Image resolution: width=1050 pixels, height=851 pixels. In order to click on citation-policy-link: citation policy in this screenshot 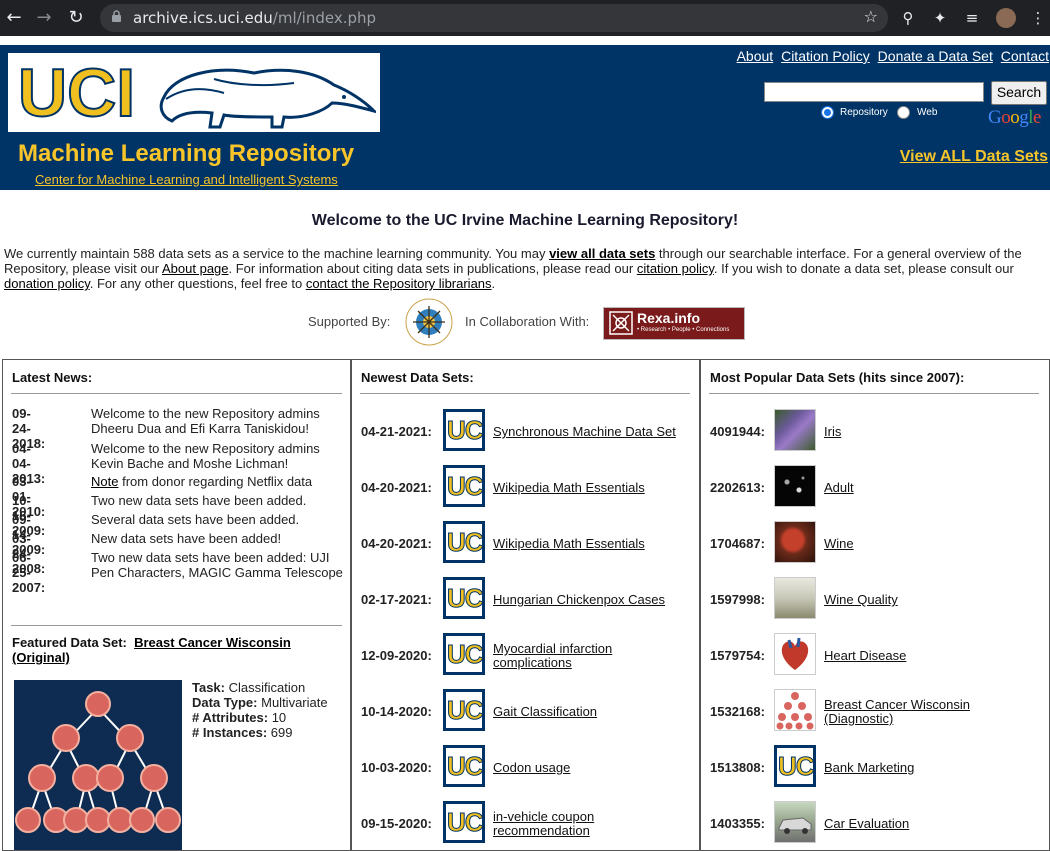, I will do `click(675, 268)`.